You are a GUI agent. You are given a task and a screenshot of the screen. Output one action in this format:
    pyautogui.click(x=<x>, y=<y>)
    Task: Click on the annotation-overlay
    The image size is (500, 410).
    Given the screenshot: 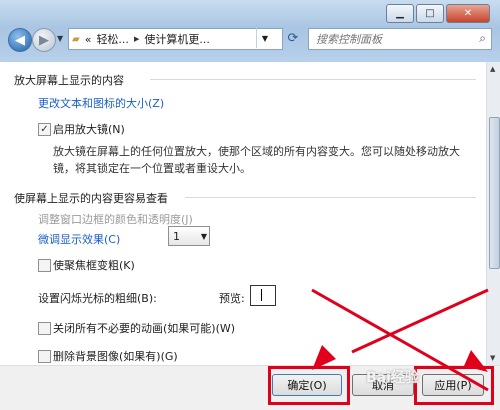 What is the action you would take?
    pyautogui.click(x=400, y=340)
    